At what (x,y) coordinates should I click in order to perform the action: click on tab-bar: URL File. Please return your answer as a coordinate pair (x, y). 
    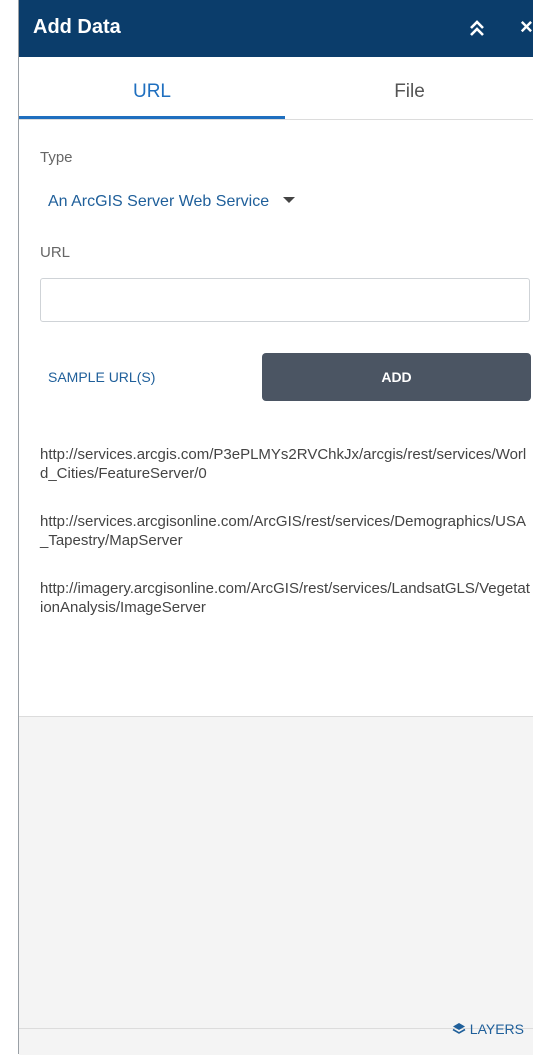
    Looking at the image, I should click on (276, 88).